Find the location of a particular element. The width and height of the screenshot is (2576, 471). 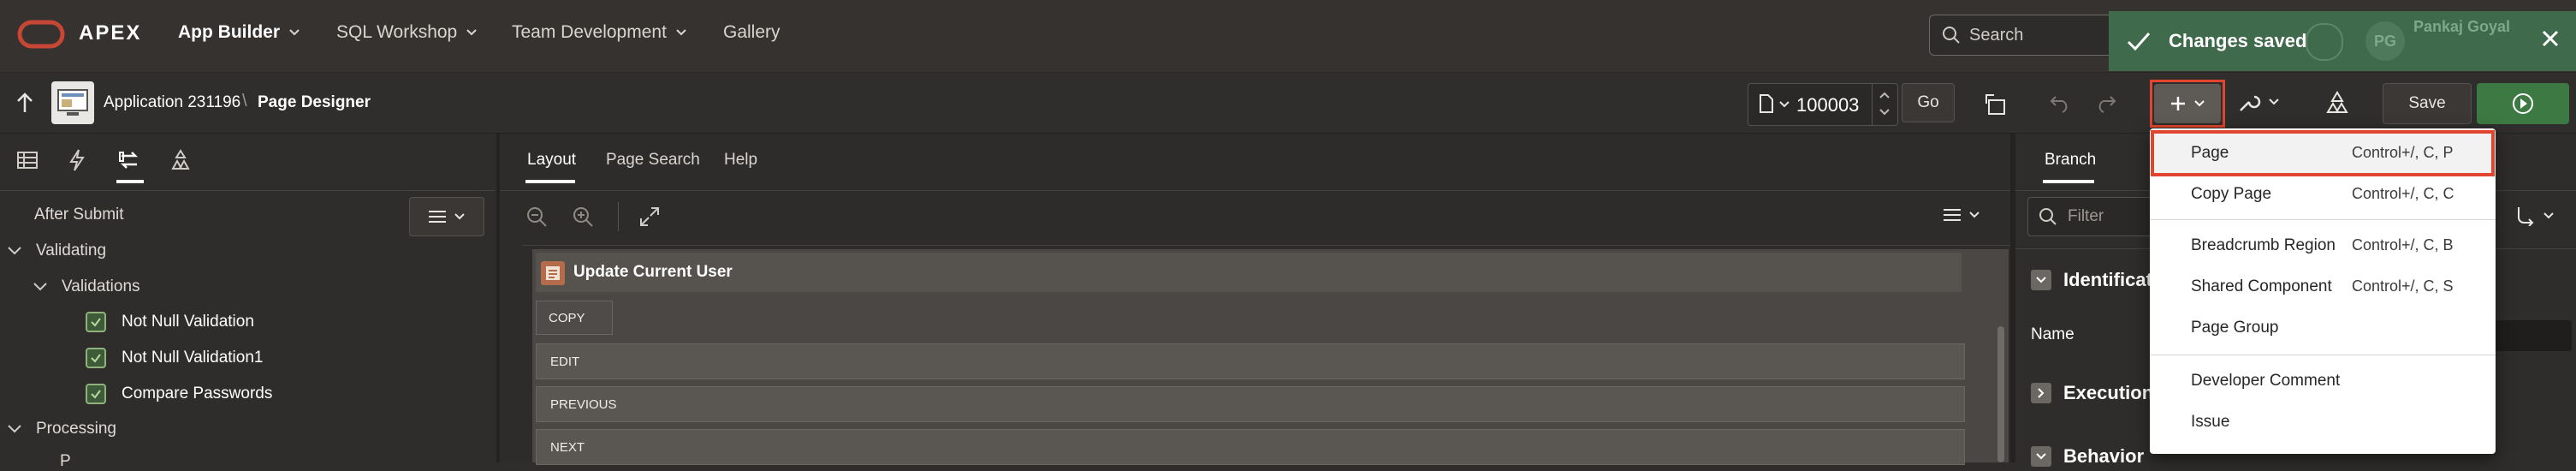

nav-sql-workshop: SQL Workshop is located at coordinates (407, 32).